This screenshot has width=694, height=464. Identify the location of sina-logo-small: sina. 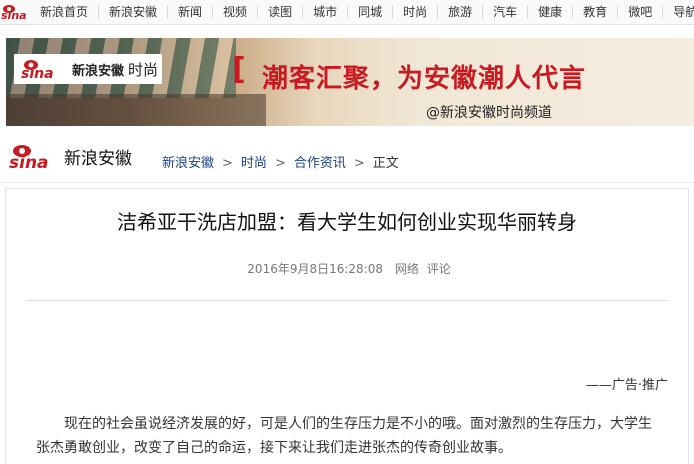
(18, 12).